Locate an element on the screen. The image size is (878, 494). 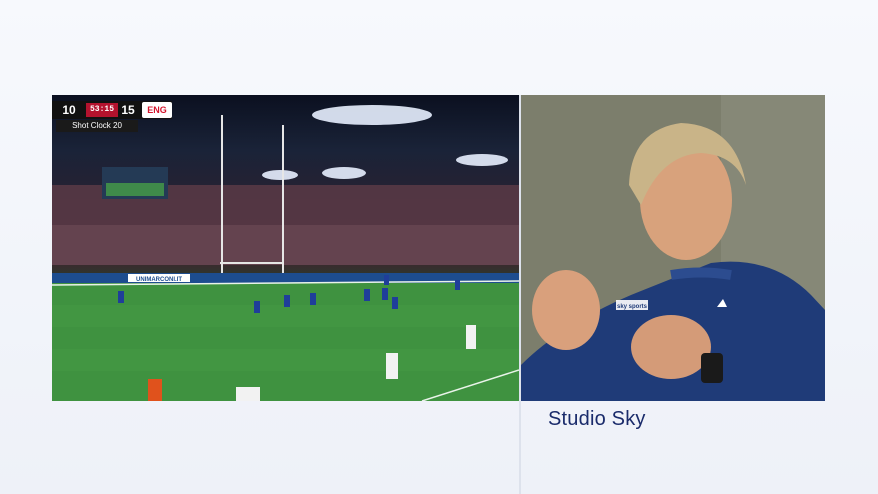
shot-clock: Shot Clock 20 is located at coordinates (97, 126).